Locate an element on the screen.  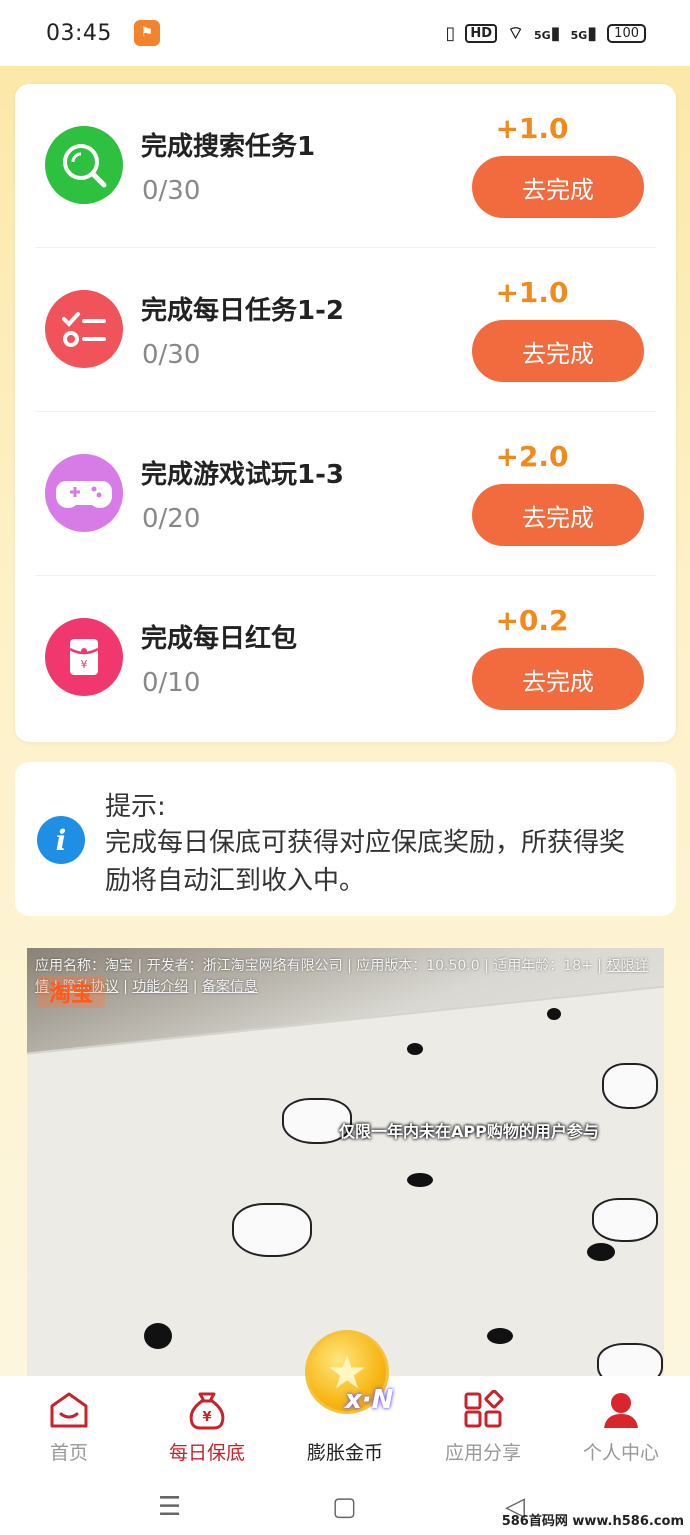
nav-label: 首页 is located at coordinates (68, 1453).